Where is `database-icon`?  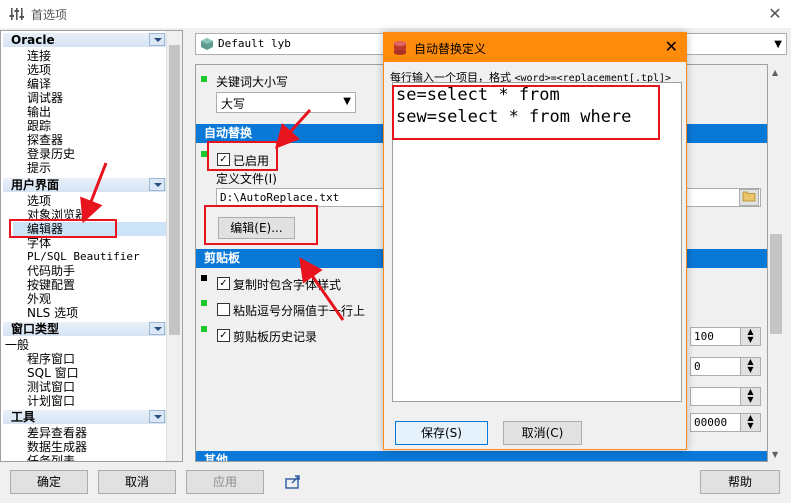
database-icon is located at coordinates (400, 48).